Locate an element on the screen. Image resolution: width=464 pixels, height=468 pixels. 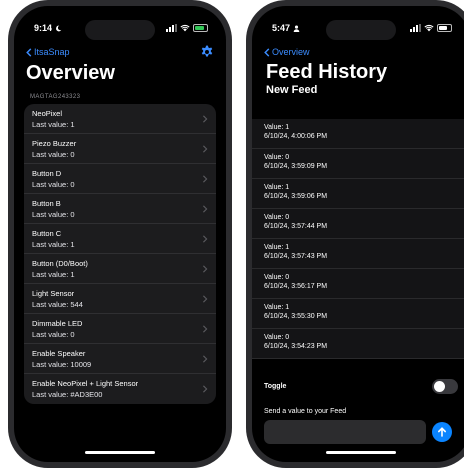
status-bar: 9:14 is located at coordinates (120, 30).